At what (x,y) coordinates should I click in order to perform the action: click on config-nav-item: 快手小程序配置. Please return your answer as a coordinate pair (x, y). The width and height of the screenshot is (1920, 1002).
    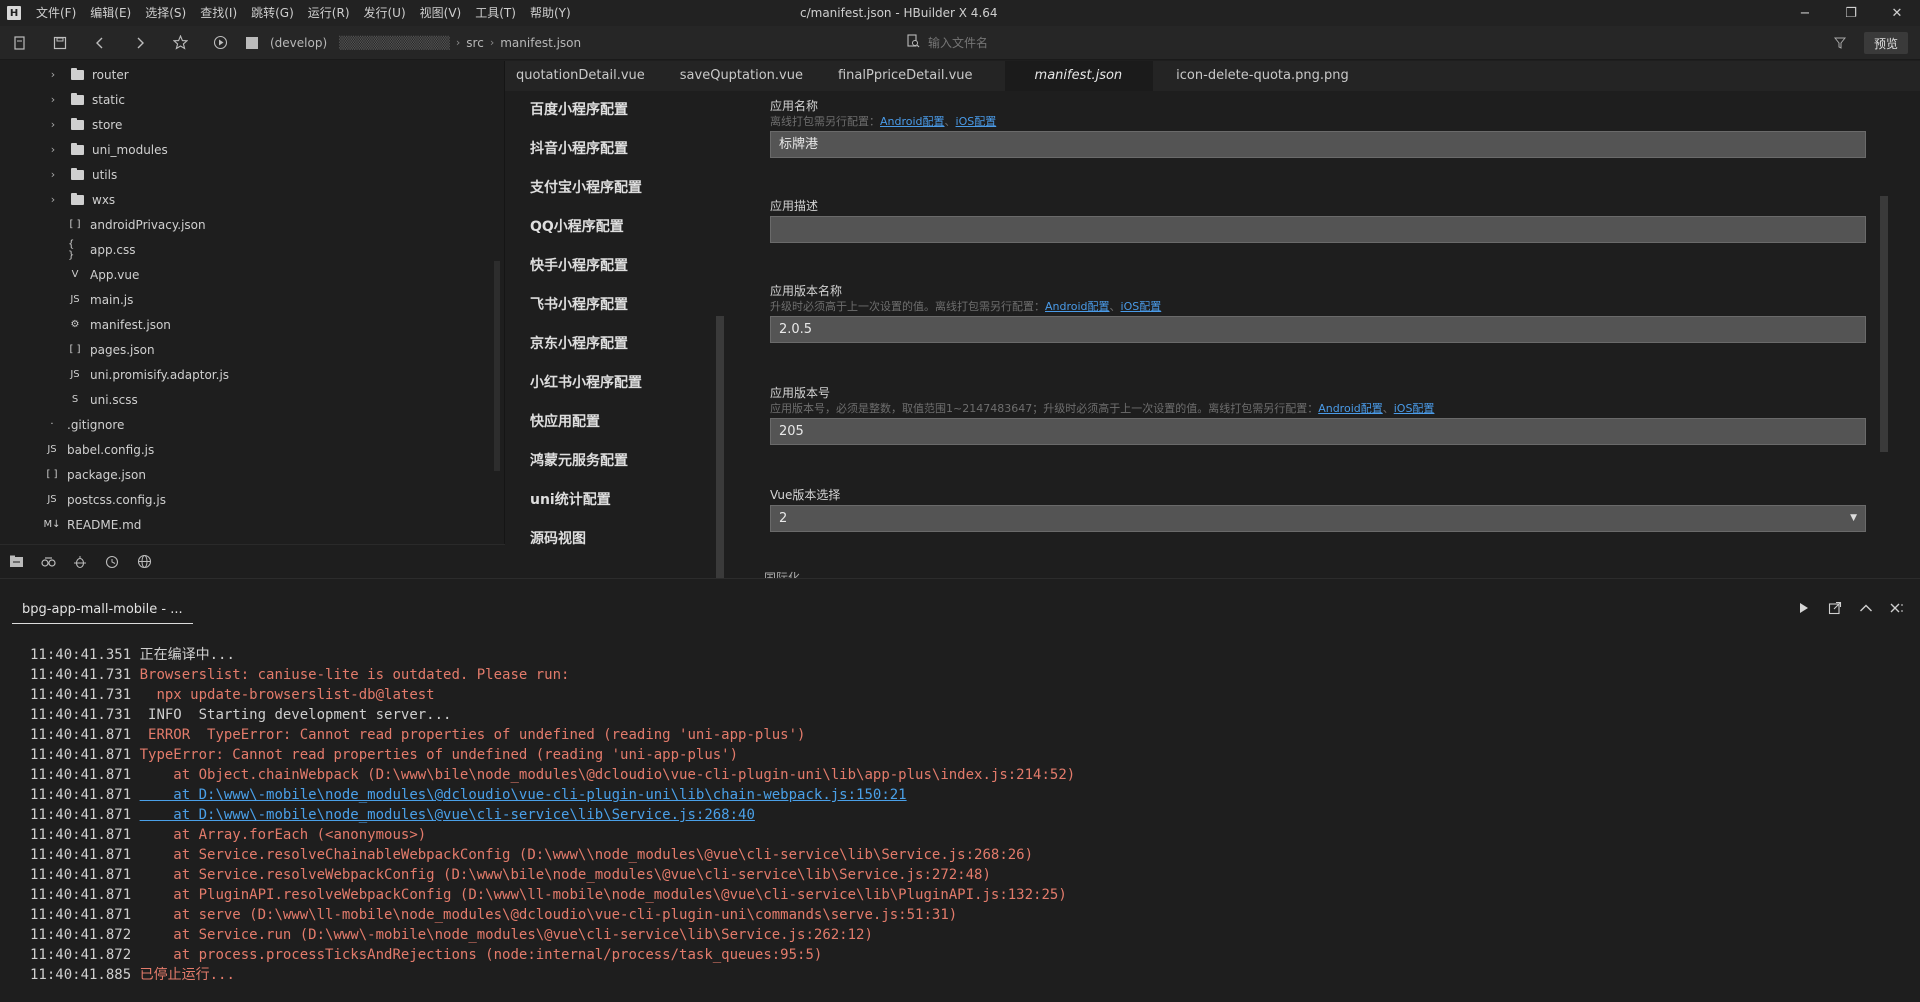
    Looking at the image, I should click on (615, 266).